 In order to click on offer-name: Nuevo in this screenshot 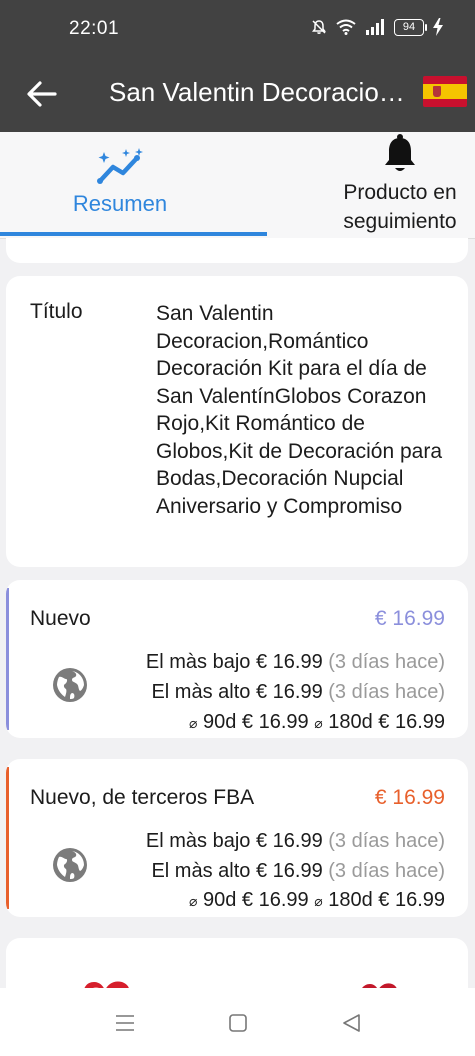, I will do `click(60, 618)`.